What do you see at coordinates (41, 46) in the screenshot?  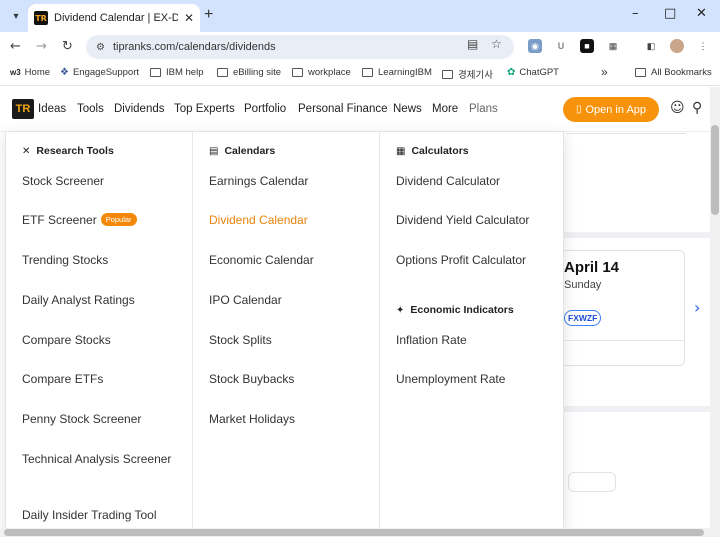 I see `forward-icon: →` at bounding box center [41, 46].